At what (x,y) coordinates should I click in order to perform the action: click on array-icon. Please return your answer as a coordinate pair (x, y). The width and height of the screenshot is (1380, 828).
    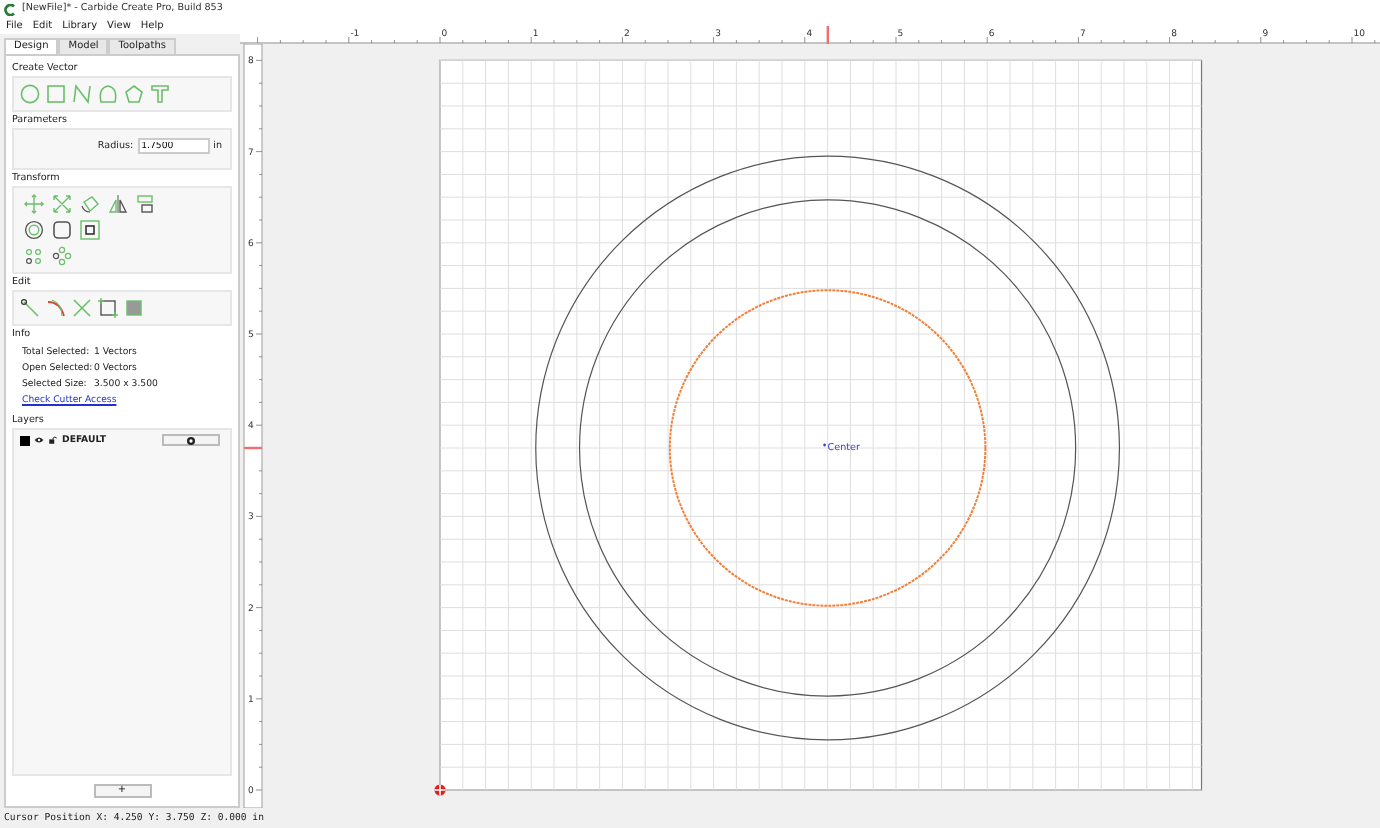
    Looking at the image, I should click on (34, 256).